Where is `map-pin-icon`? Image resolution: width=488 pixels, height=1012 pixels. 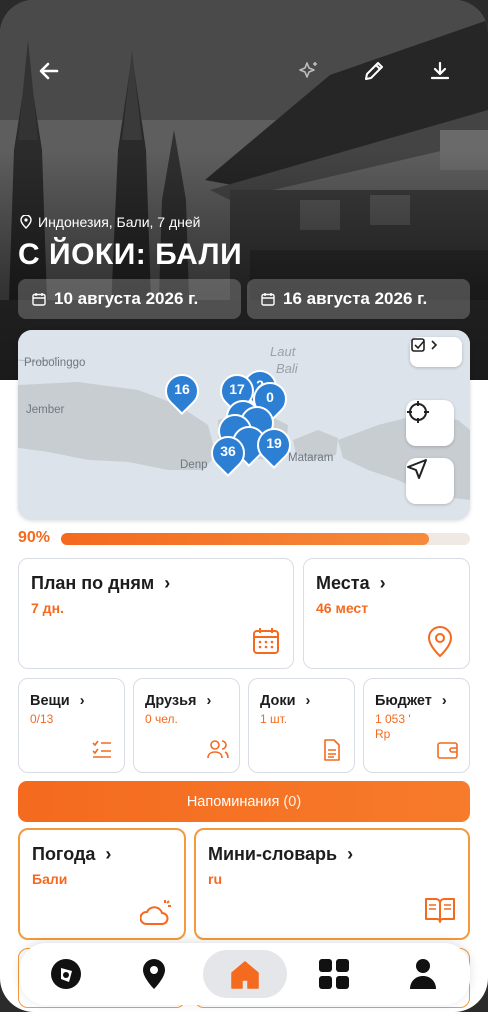
map-pin-icon is located at coordinates (440, 642).